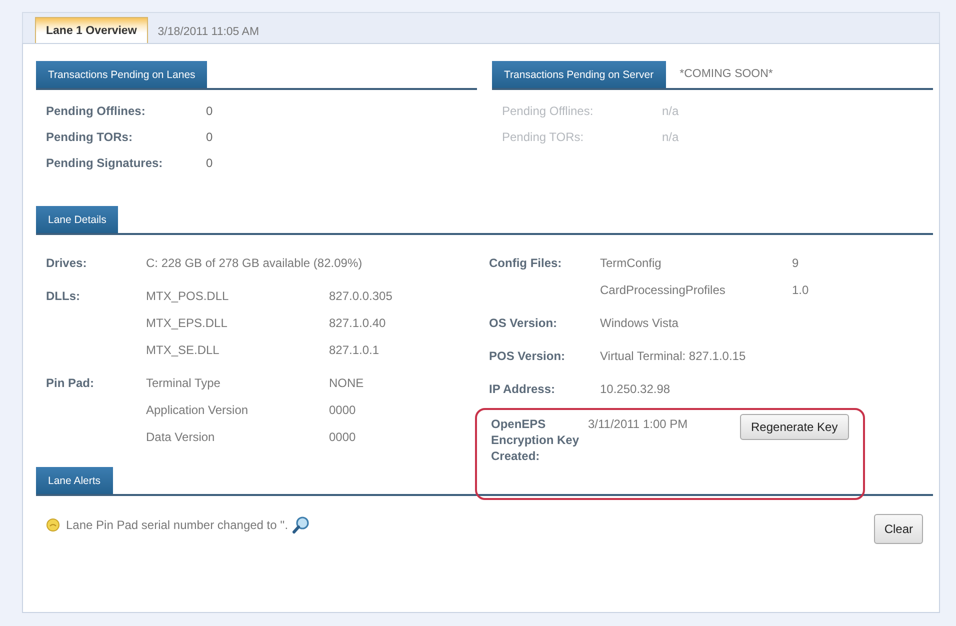 The height and width of the screenshot is (626, 956). Describe the element at coordinates (794, 427) in the screenshot. I see `regenerate-key-button: Regenerate Key` at that location.